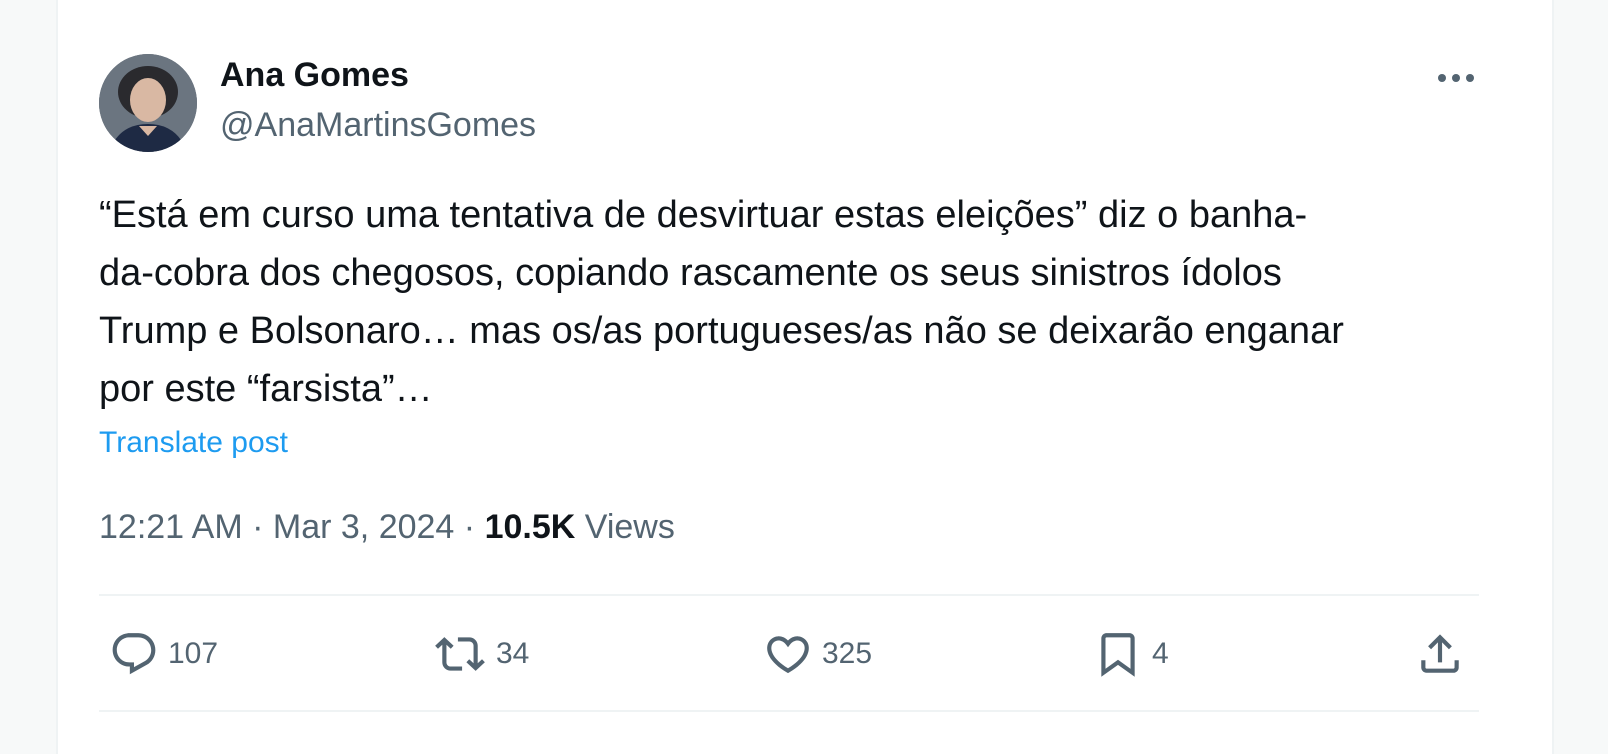  Describe the element at coordinates (513, 653) in the screenshot. I see `repost-count: 34` at that location.